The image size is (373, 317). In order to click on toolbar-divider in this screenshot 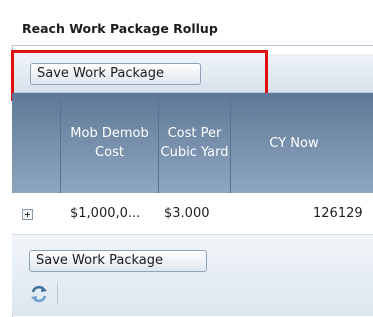, I will do `click(57, 294)`.